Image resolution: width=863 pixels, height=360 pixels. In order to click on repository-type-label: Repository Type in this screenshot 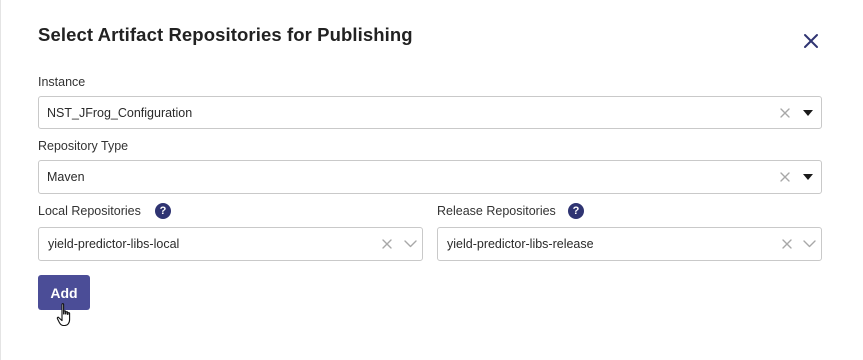, I will do `click(83, 146)`.